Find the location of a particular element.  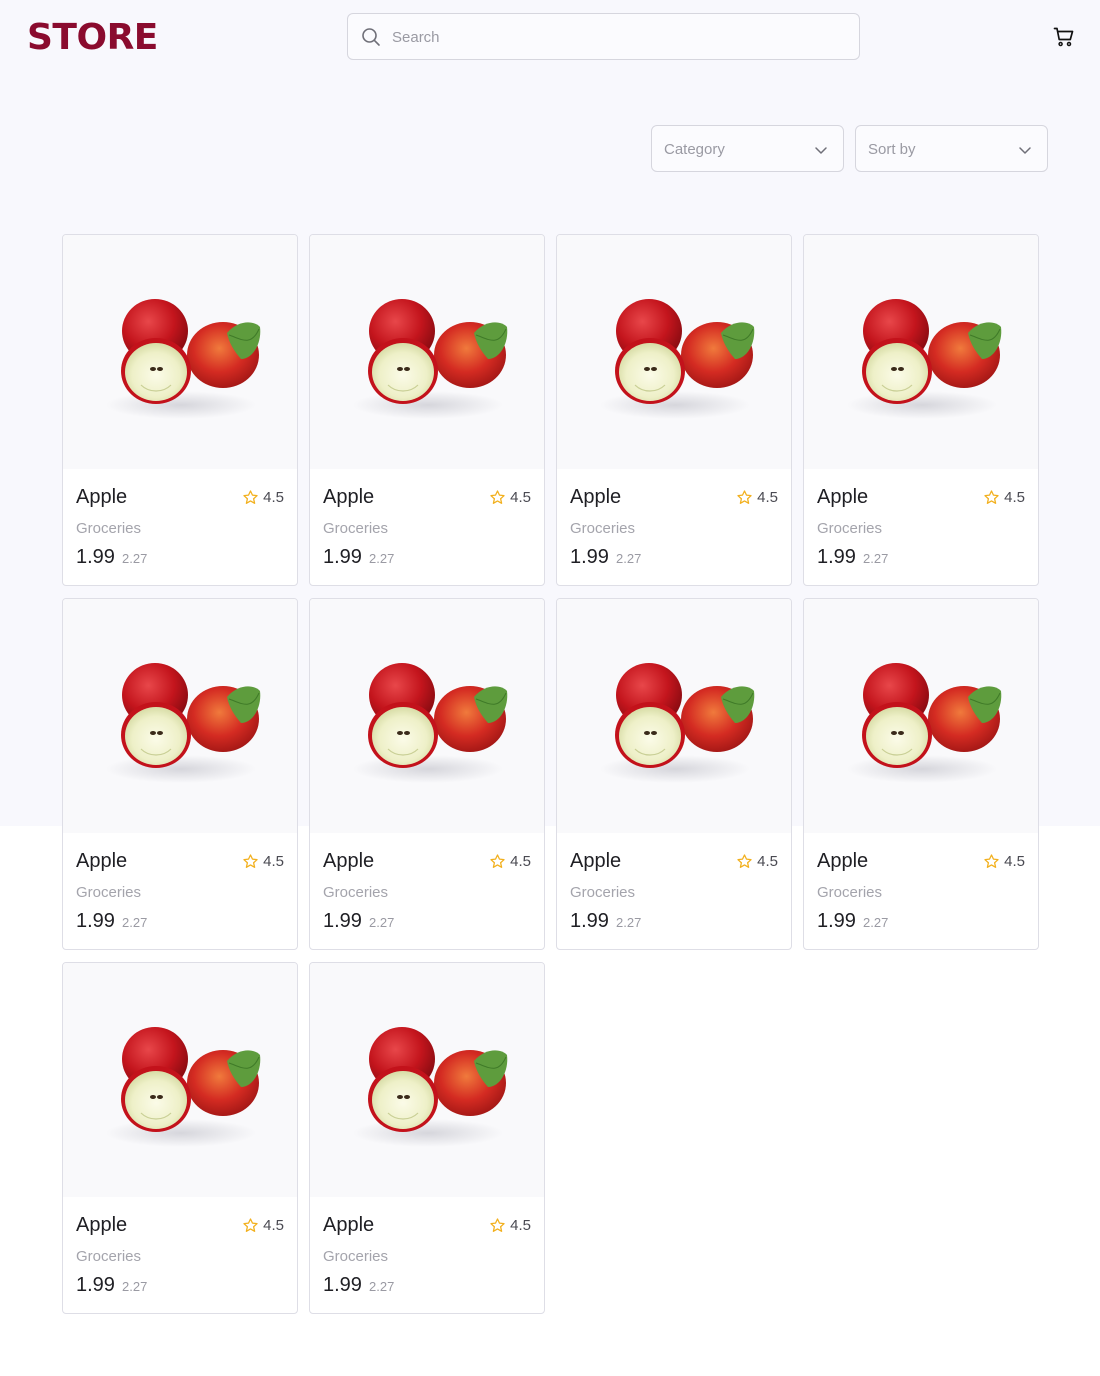

sort-select: Sort by is located at coordinates (951, 148).